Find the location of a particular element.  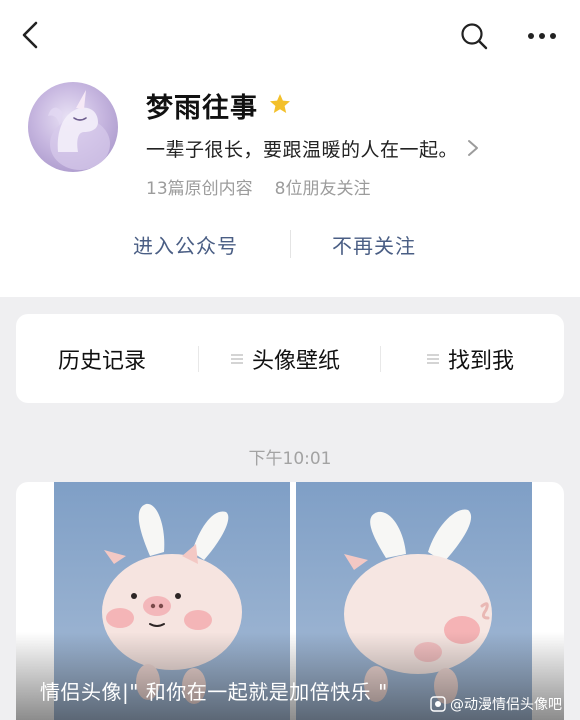

article-title: 情侣头像|" 和你在一起就是加倍快乐 " is located at coordinates (214, 690).